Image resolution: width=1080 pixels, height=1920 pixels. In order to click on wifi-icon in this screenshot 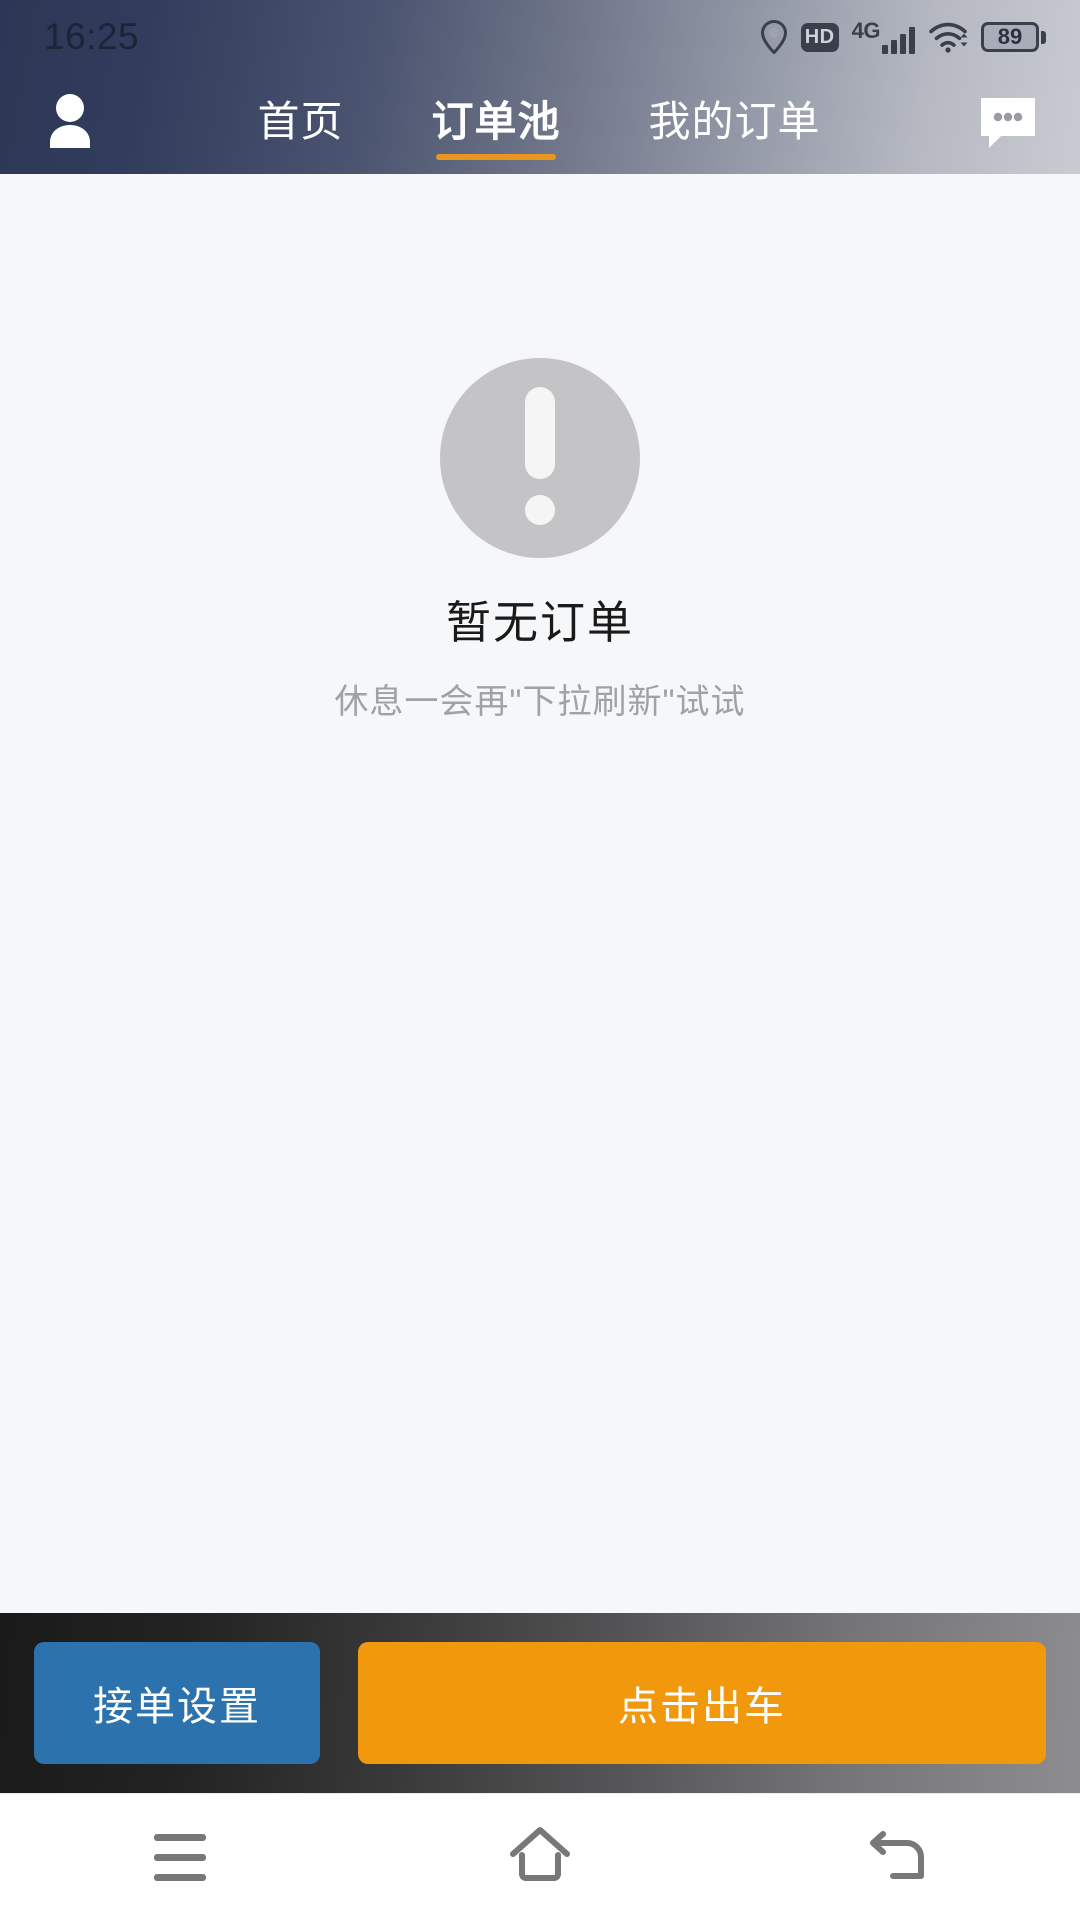, I will do `click(948, 37)`.